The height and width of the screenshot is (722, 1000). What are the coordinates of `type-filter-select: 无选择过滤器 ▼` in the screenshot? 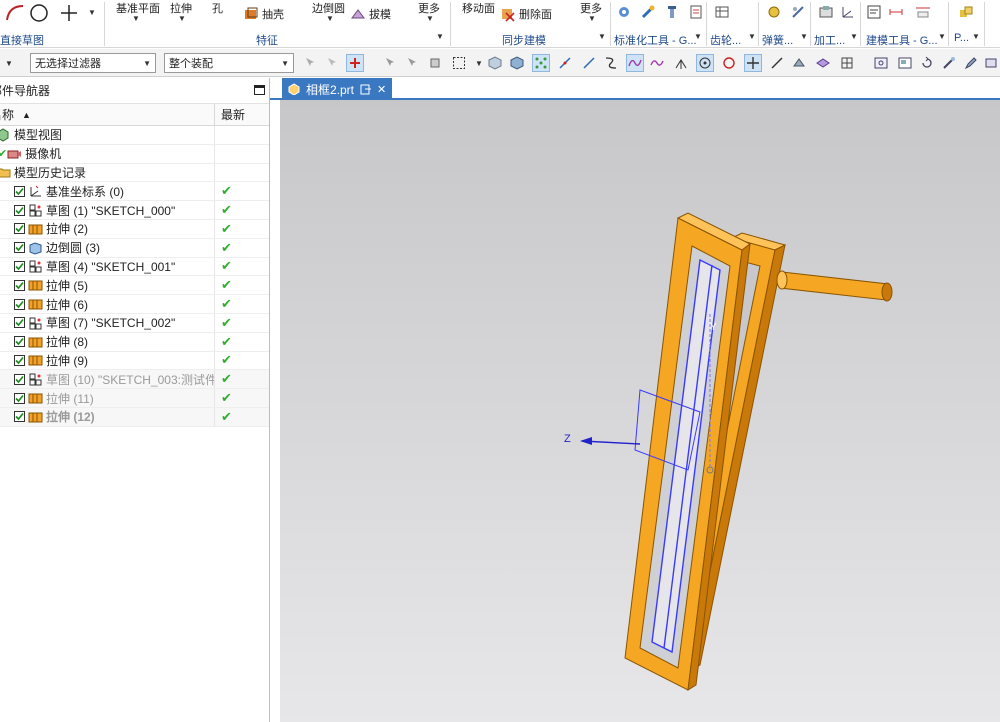 It's located at (93, 63).